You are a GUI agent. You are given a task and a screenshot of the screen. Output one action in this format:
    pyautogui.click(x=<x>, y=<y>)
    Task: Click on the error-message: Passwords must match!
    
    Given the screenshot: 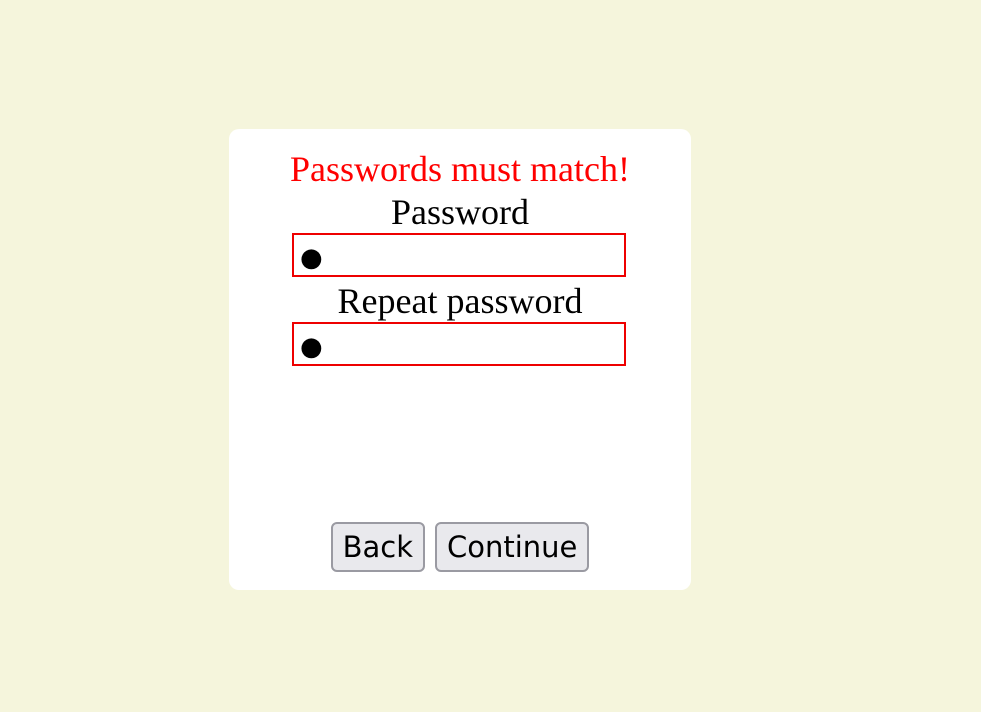 What is the action you would take?
    pyautogui.click(x=460, y=169)
    